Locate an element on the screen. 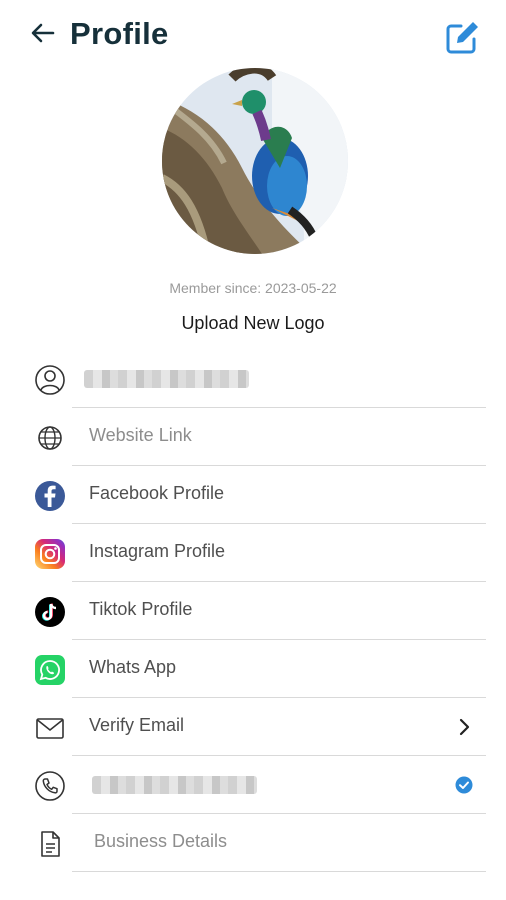 This screenshot has height=900, width=506. instagram-profile-label: Instagram Profile is located at coordinates (157, 551).